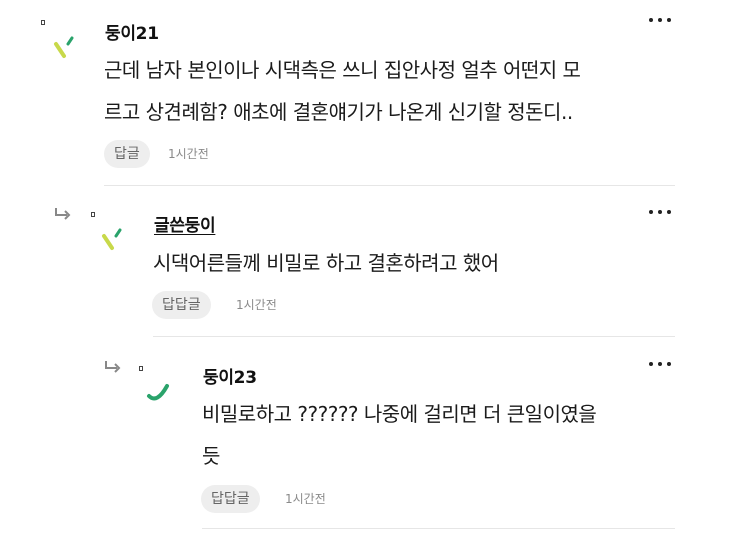  Describe the element at coordinates (185, 223) in the screenshot. I see `comment-nickname: 글쓴둥이` at that location.